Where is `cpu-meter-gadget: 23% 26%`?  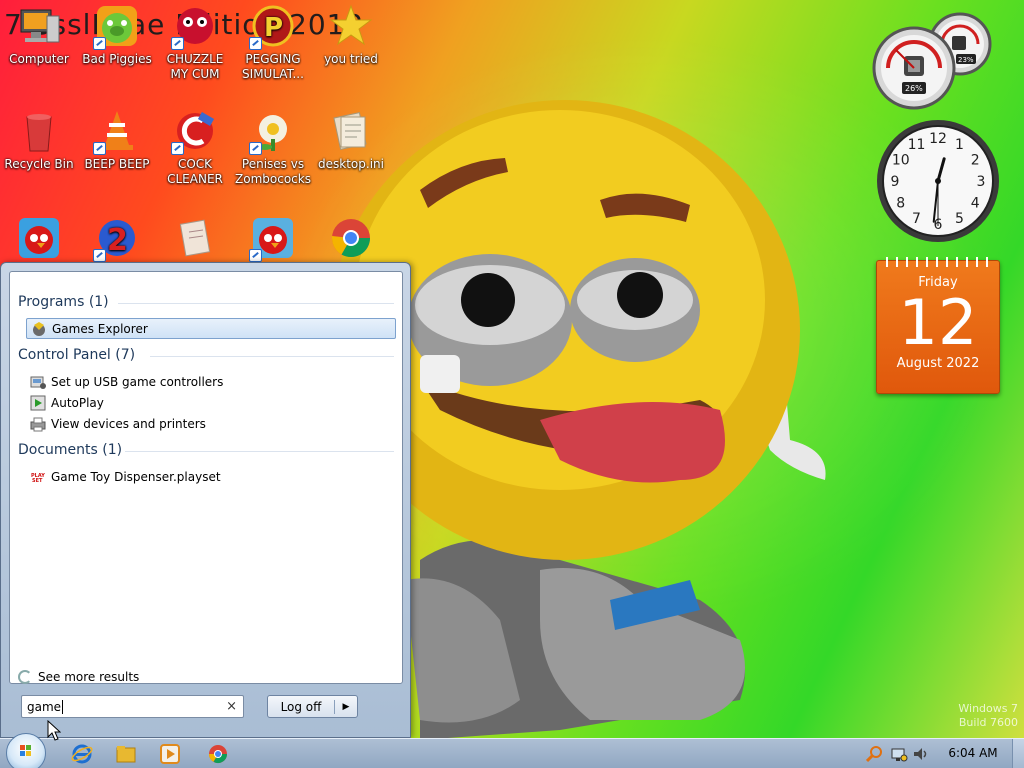 cpu-meter-gadget: 23% 26% is located at coordinates (937, 61).